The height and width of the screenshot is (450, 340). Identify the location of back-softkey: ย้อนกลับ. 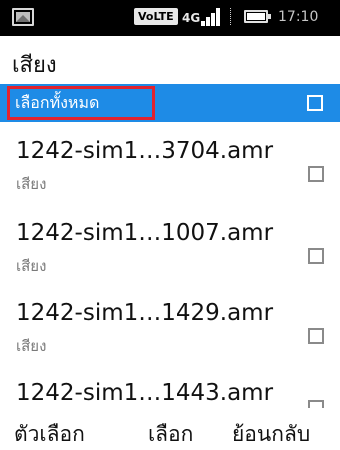
(271, 434).